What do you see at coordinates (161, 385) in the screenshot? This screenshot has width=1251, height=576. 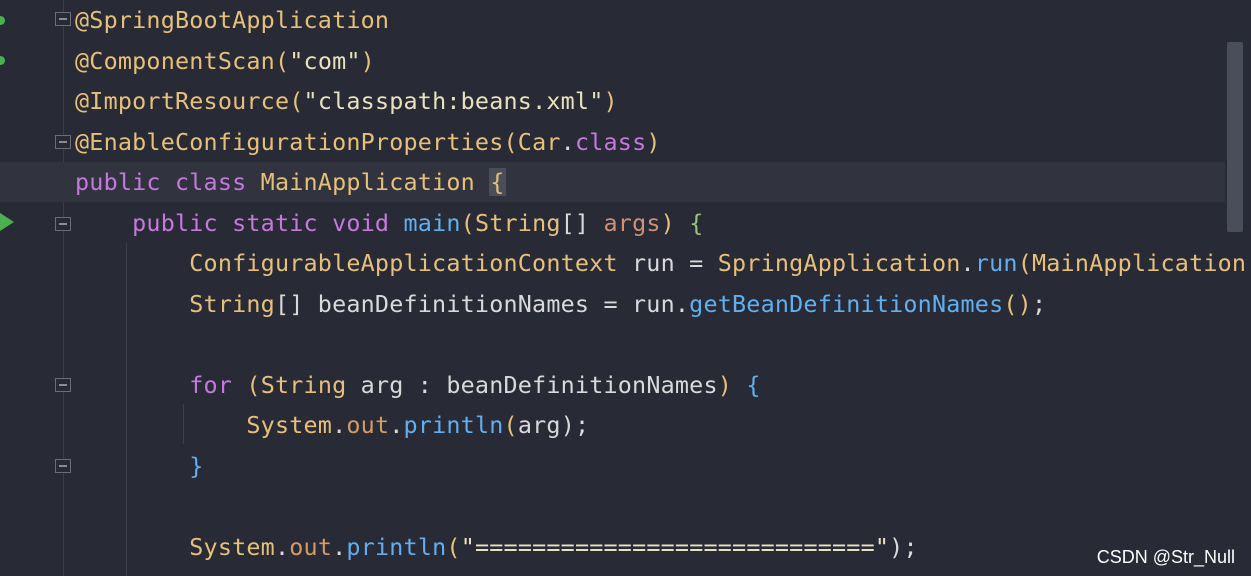 I see `keyword: for` at bounding box center [161, 385].